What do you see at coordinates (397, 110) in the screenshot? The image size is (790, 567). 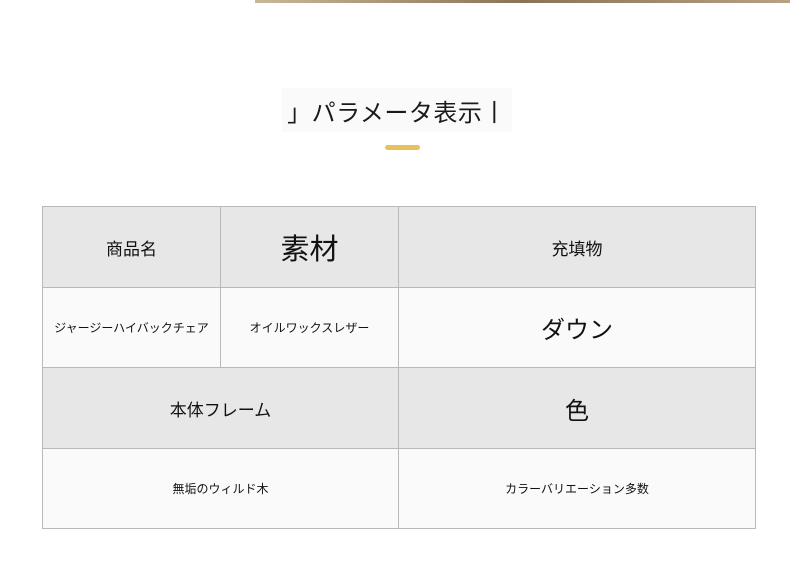 I see `section-heading: 」パラメータ表示丨` at bounding box center [397, 110].